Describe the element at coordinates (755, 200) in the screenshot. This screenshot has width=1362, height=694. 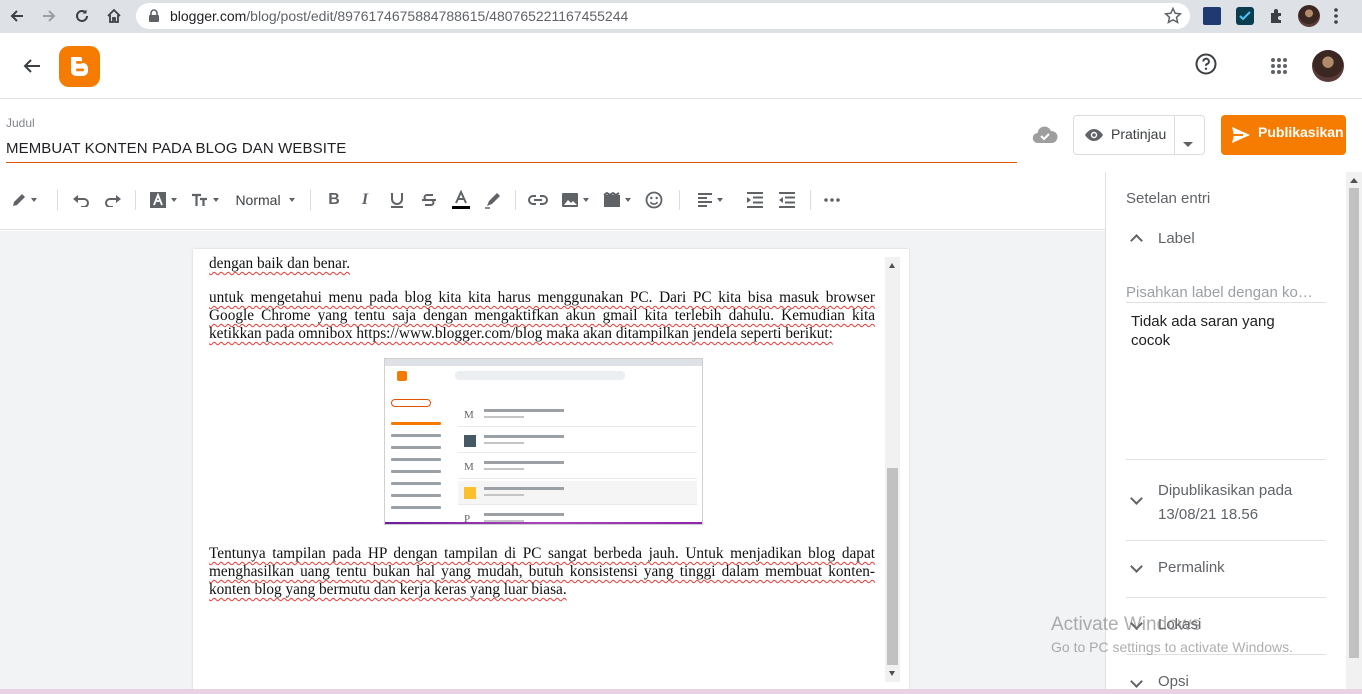
I see `indent-increase-icon` at that location.